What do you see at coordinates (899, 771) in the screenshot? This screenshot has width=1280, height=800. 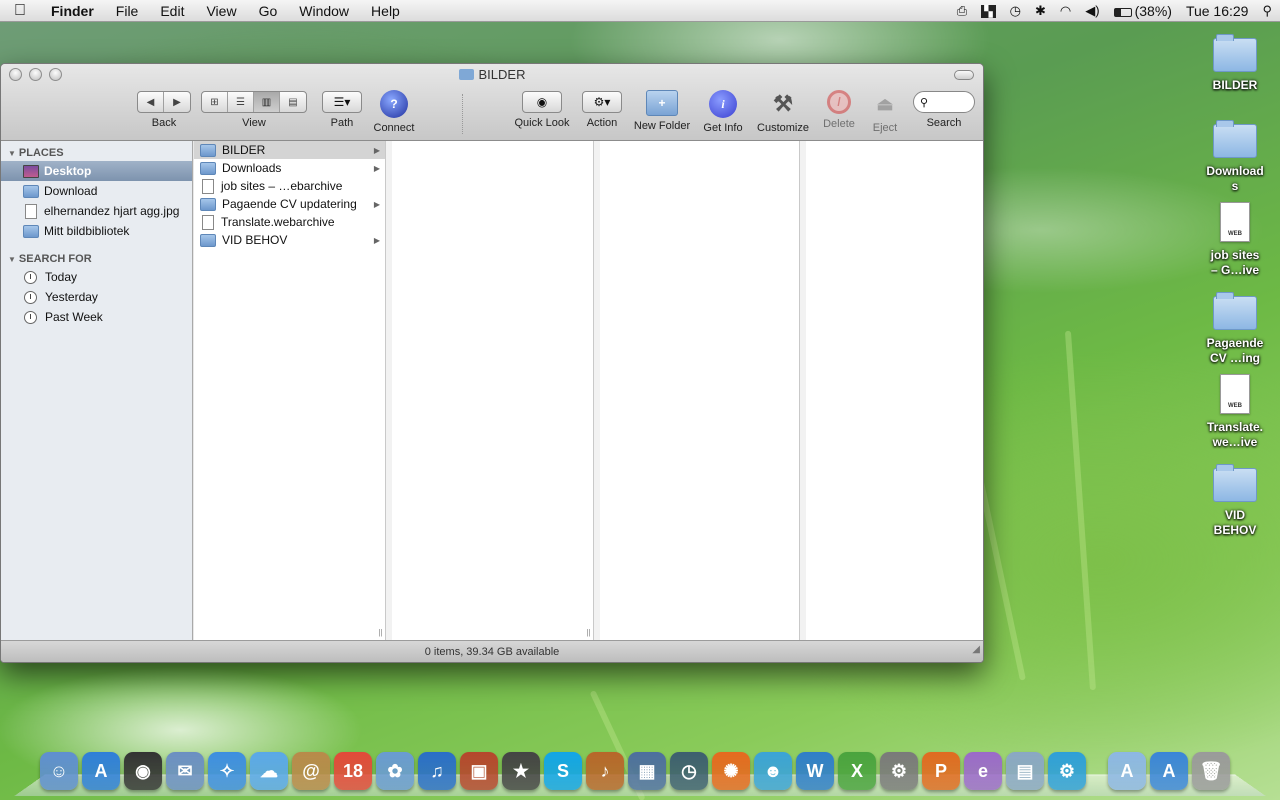 I see `system-preferences-icon: ⚙` at bounding box center [899, 771].